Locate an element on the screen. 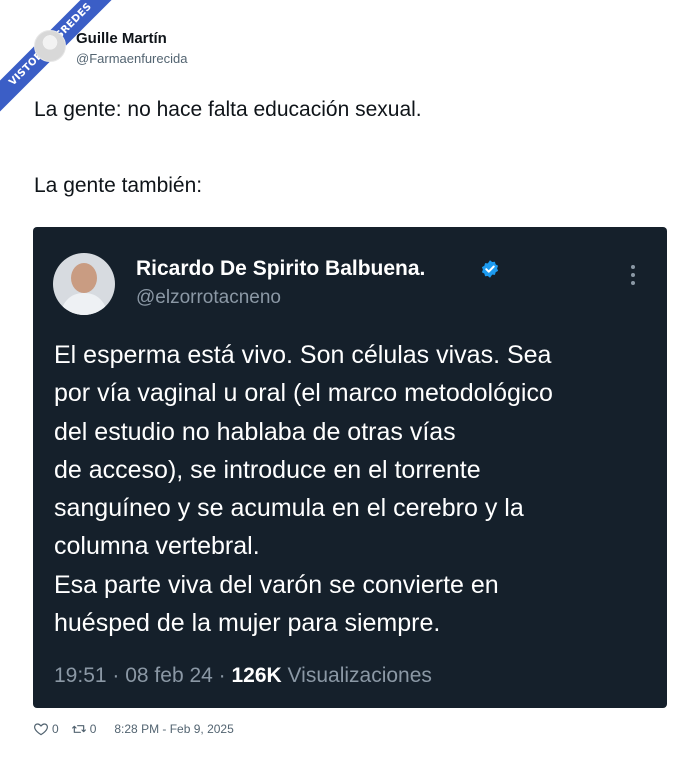 This screenshot has height=762, width=700. quoted-text-line: columna vertebral. is located at coordinates (157, 546).